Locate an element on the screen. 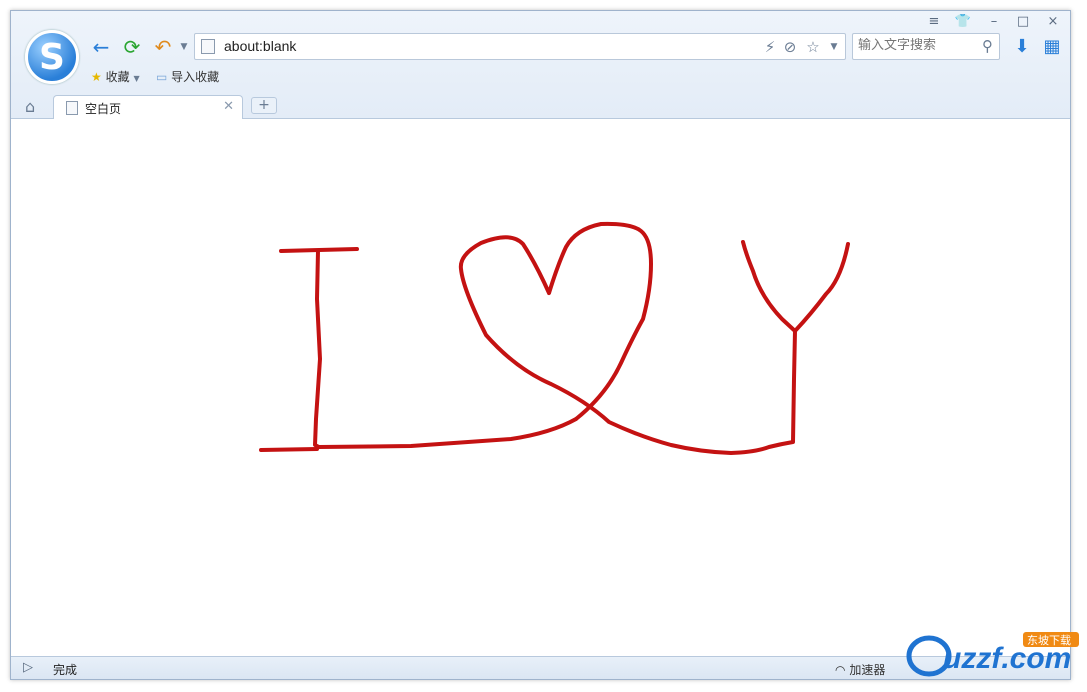 The height and width of the screenshot is (692, 1087). accelerator-button: ◠ 加速器 is located at coordinates (860, 669).